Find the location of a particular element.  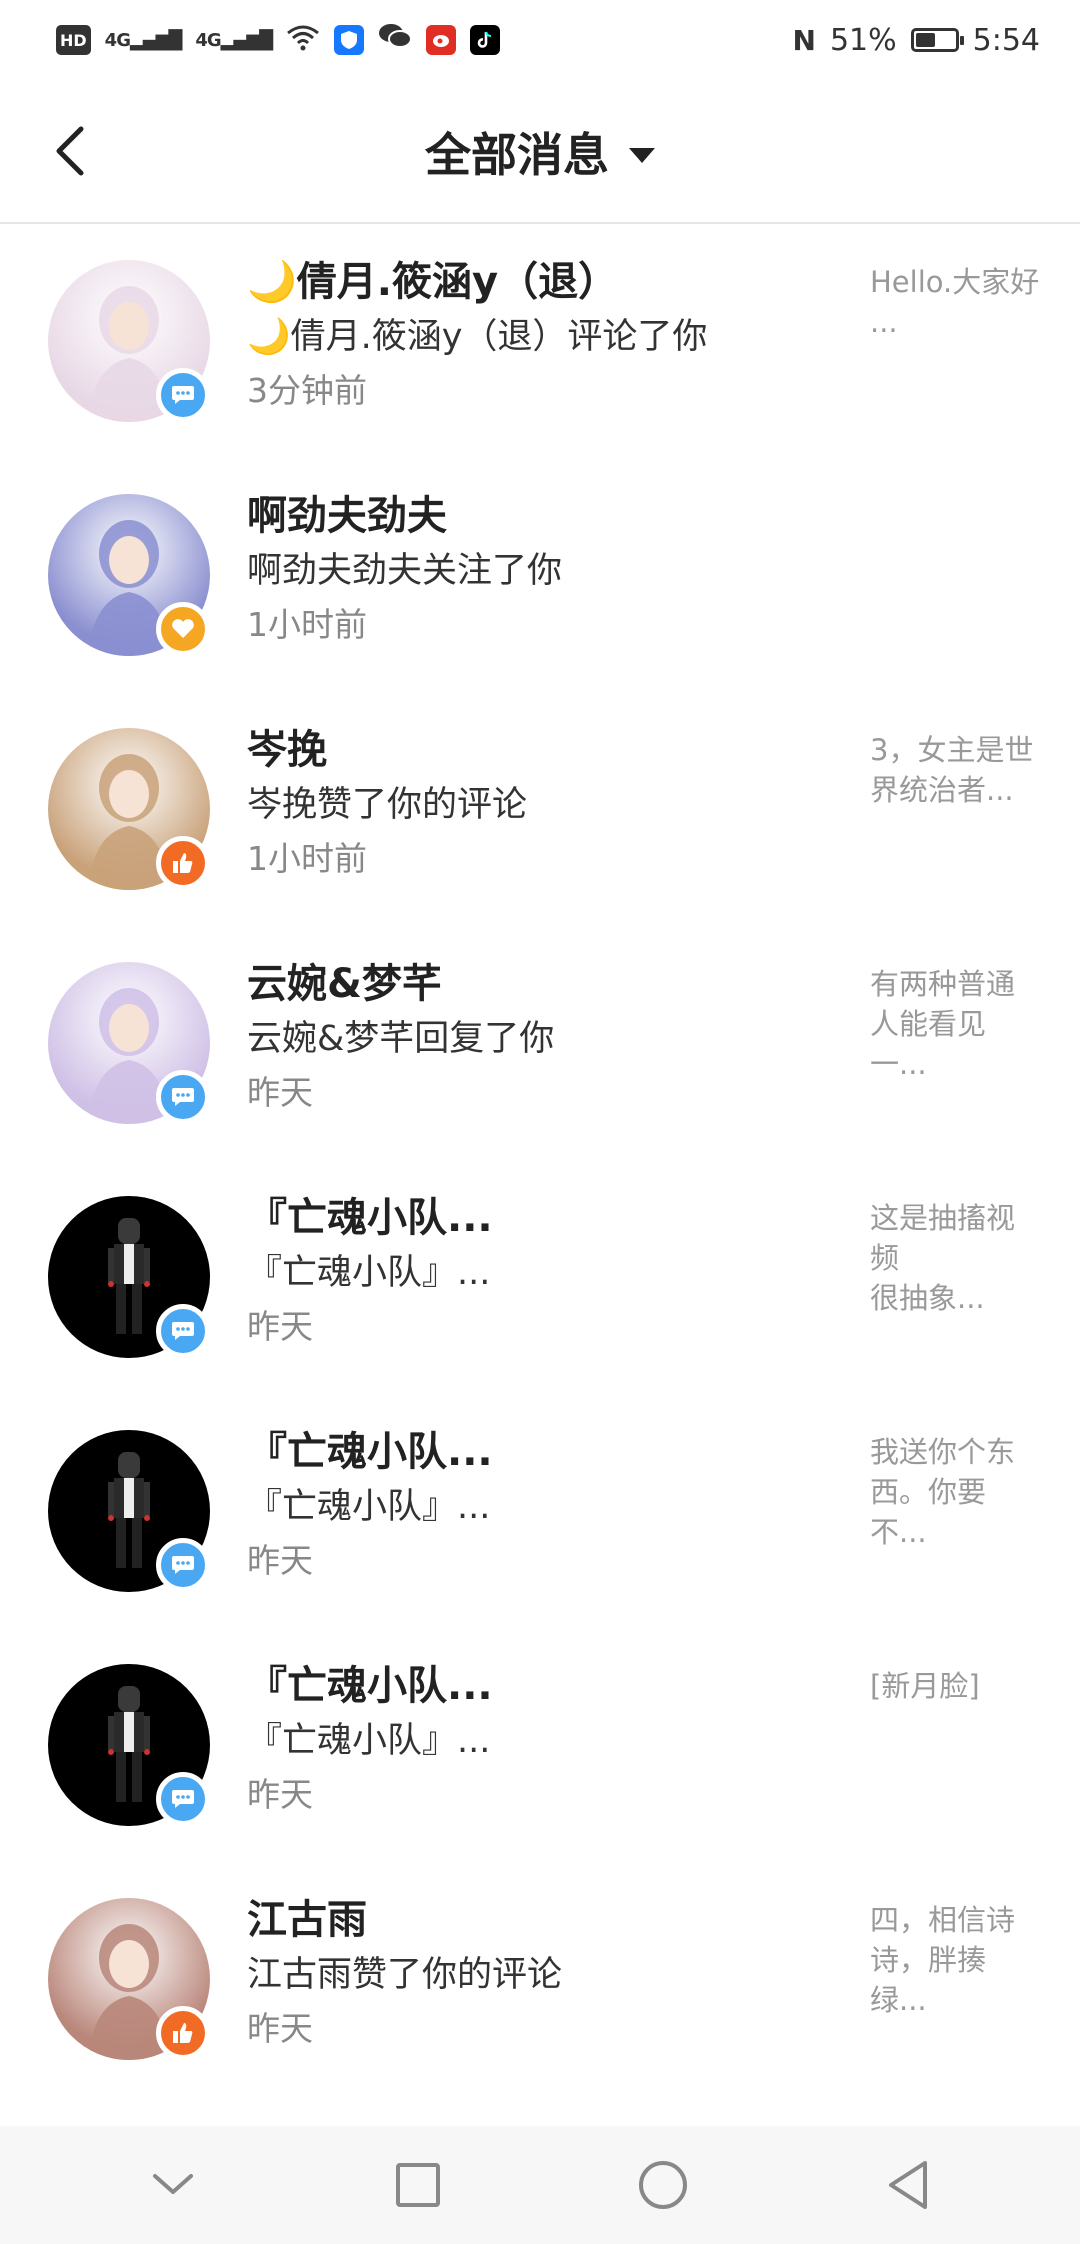

message-action: 云婉&梦芊回复了你 is located at coordinates (401, 1039).